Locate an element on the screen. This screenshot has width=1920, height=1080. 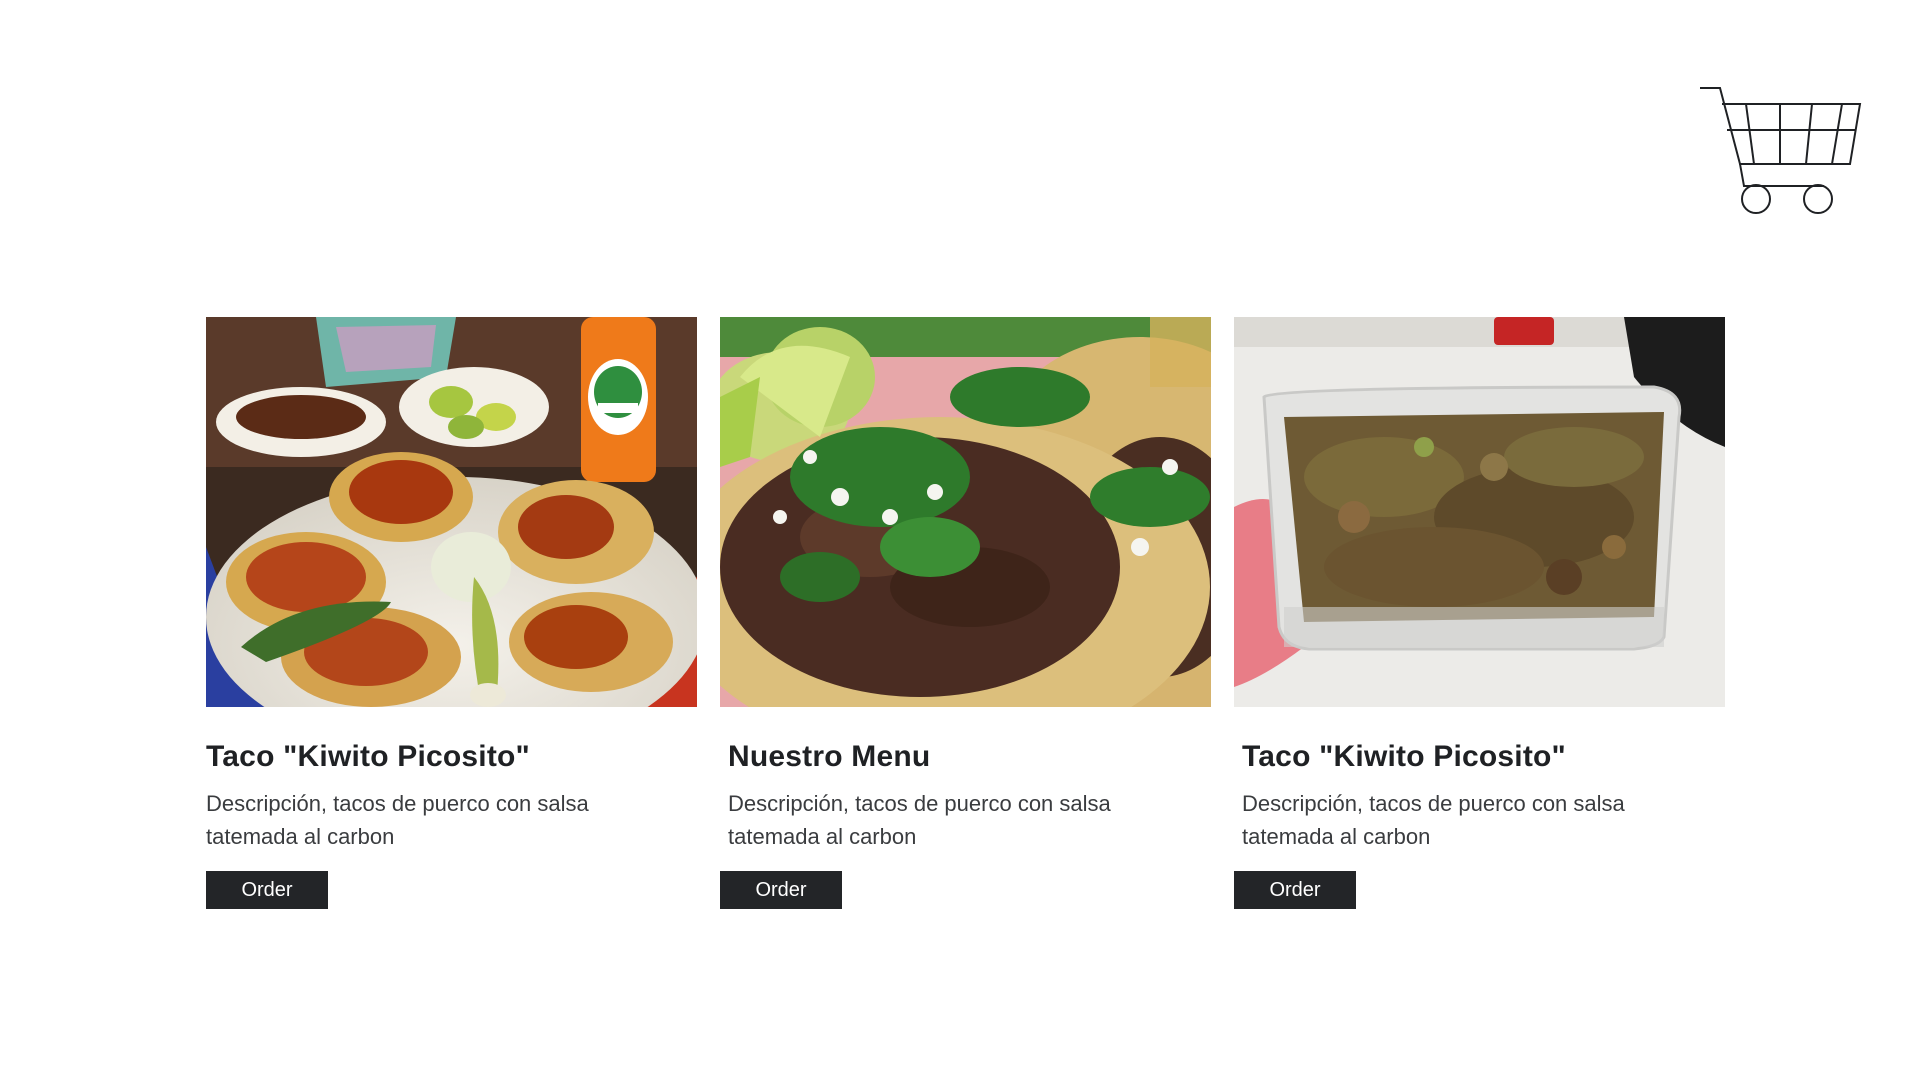
product-title: Nuestro Menu is located at coordinates (829, 756).